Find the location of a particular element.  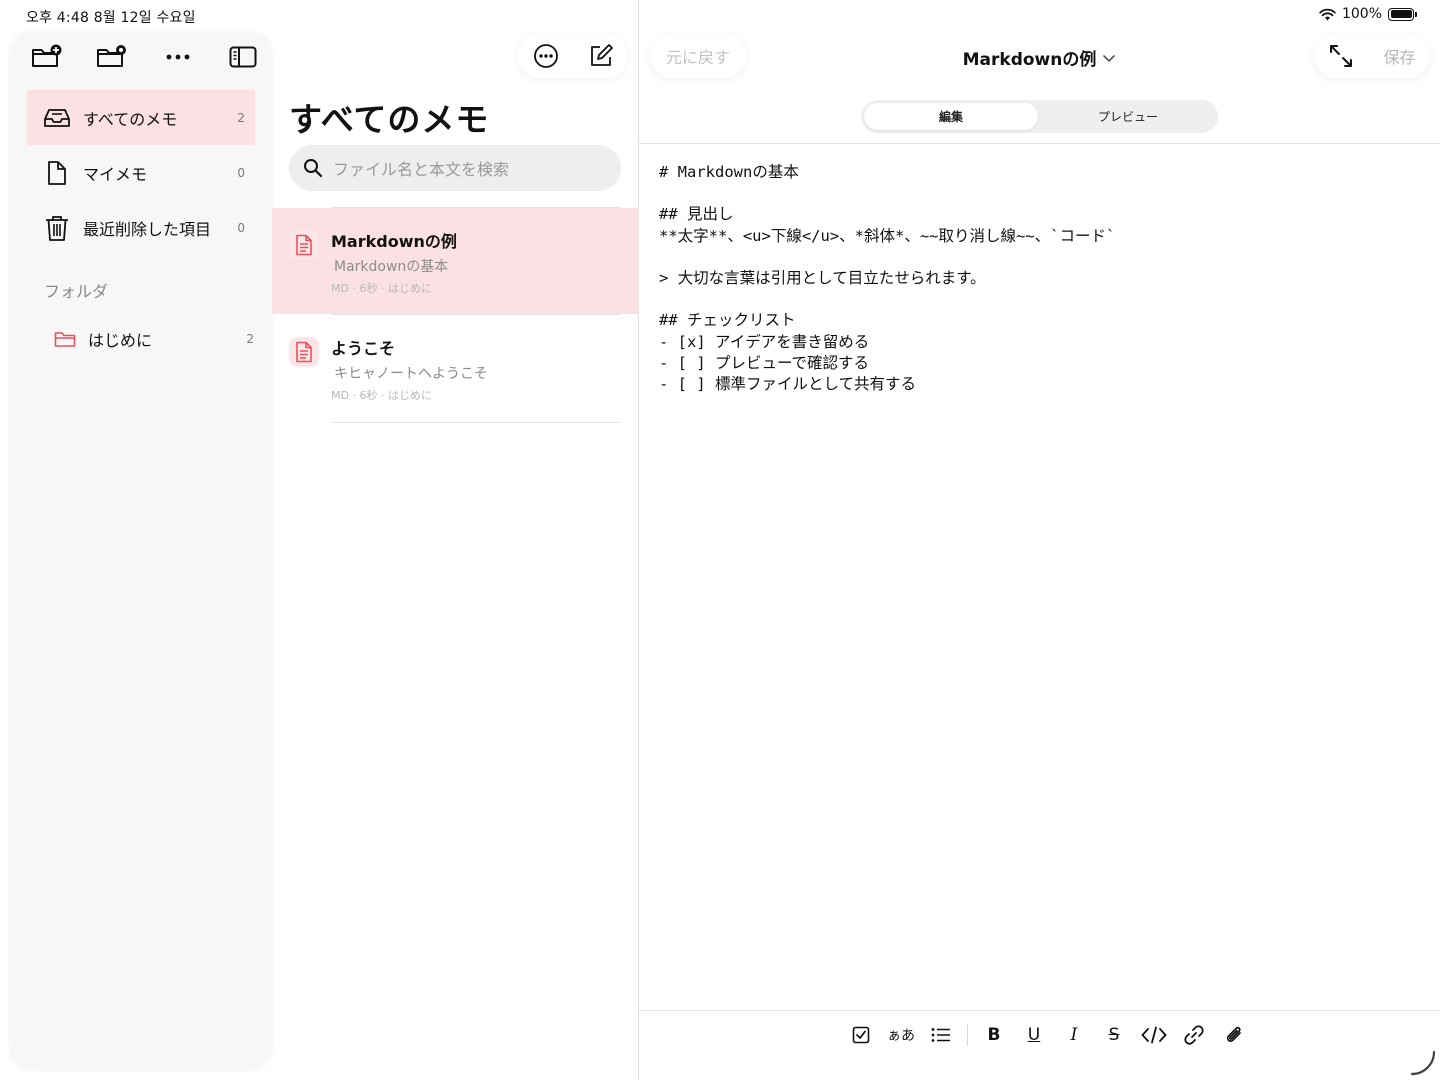

sidebar-item-label: 最近削除した項目 is located at coordinates (147, 229).